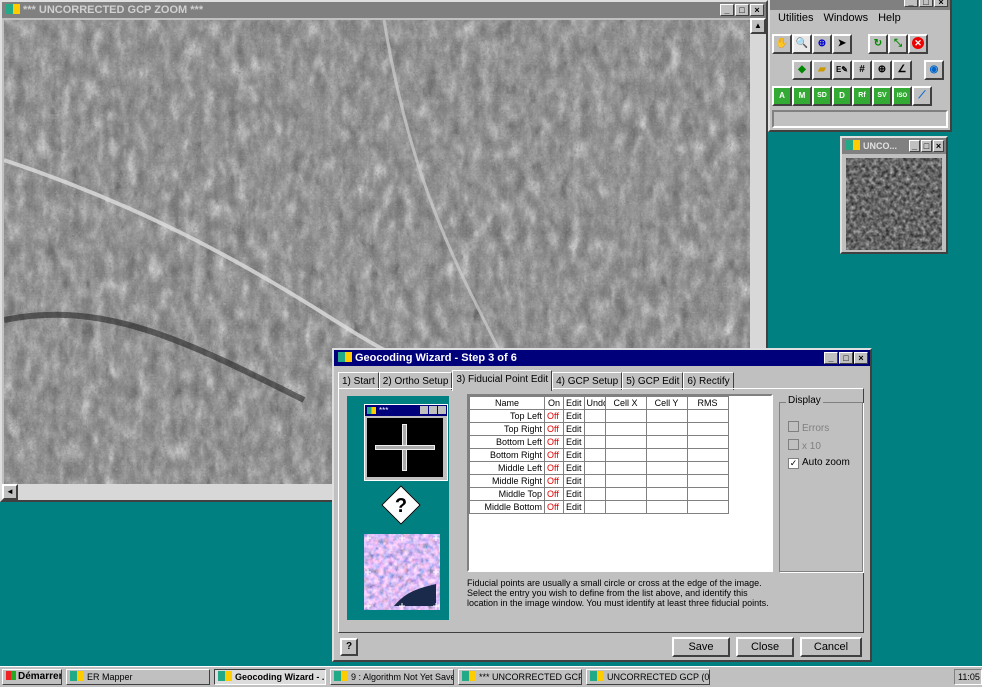  I want to click on scroll-up-button: ▲, so click(758, 26).